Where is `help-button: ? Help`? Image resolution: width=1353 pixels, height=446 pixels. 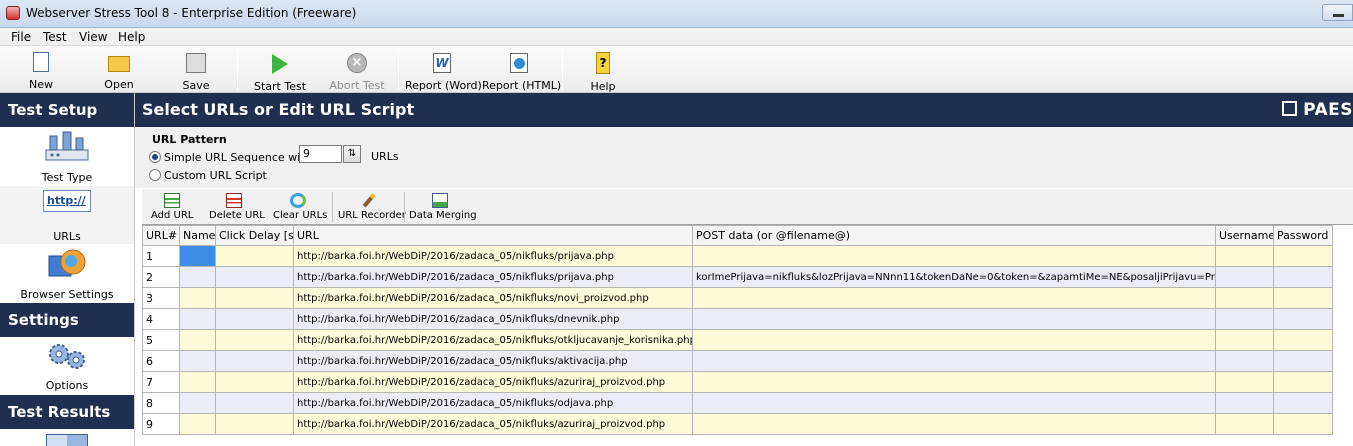
help-button: ? Help is located at coordinates (603, 70).